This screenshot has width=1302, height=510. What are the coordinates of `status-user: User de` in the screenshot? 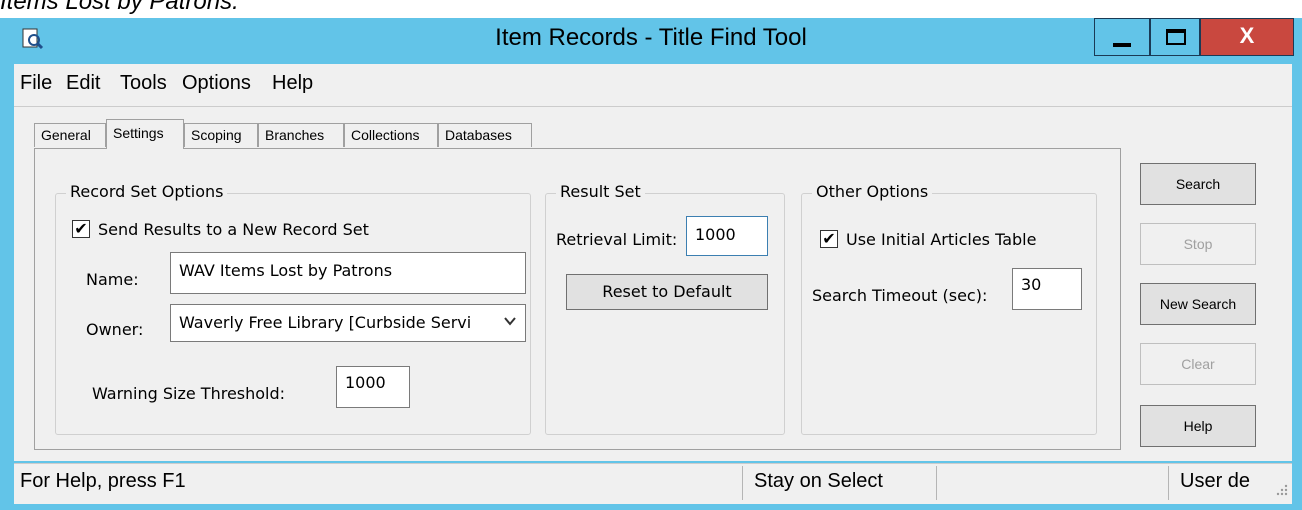 It's located at (1215, 481).